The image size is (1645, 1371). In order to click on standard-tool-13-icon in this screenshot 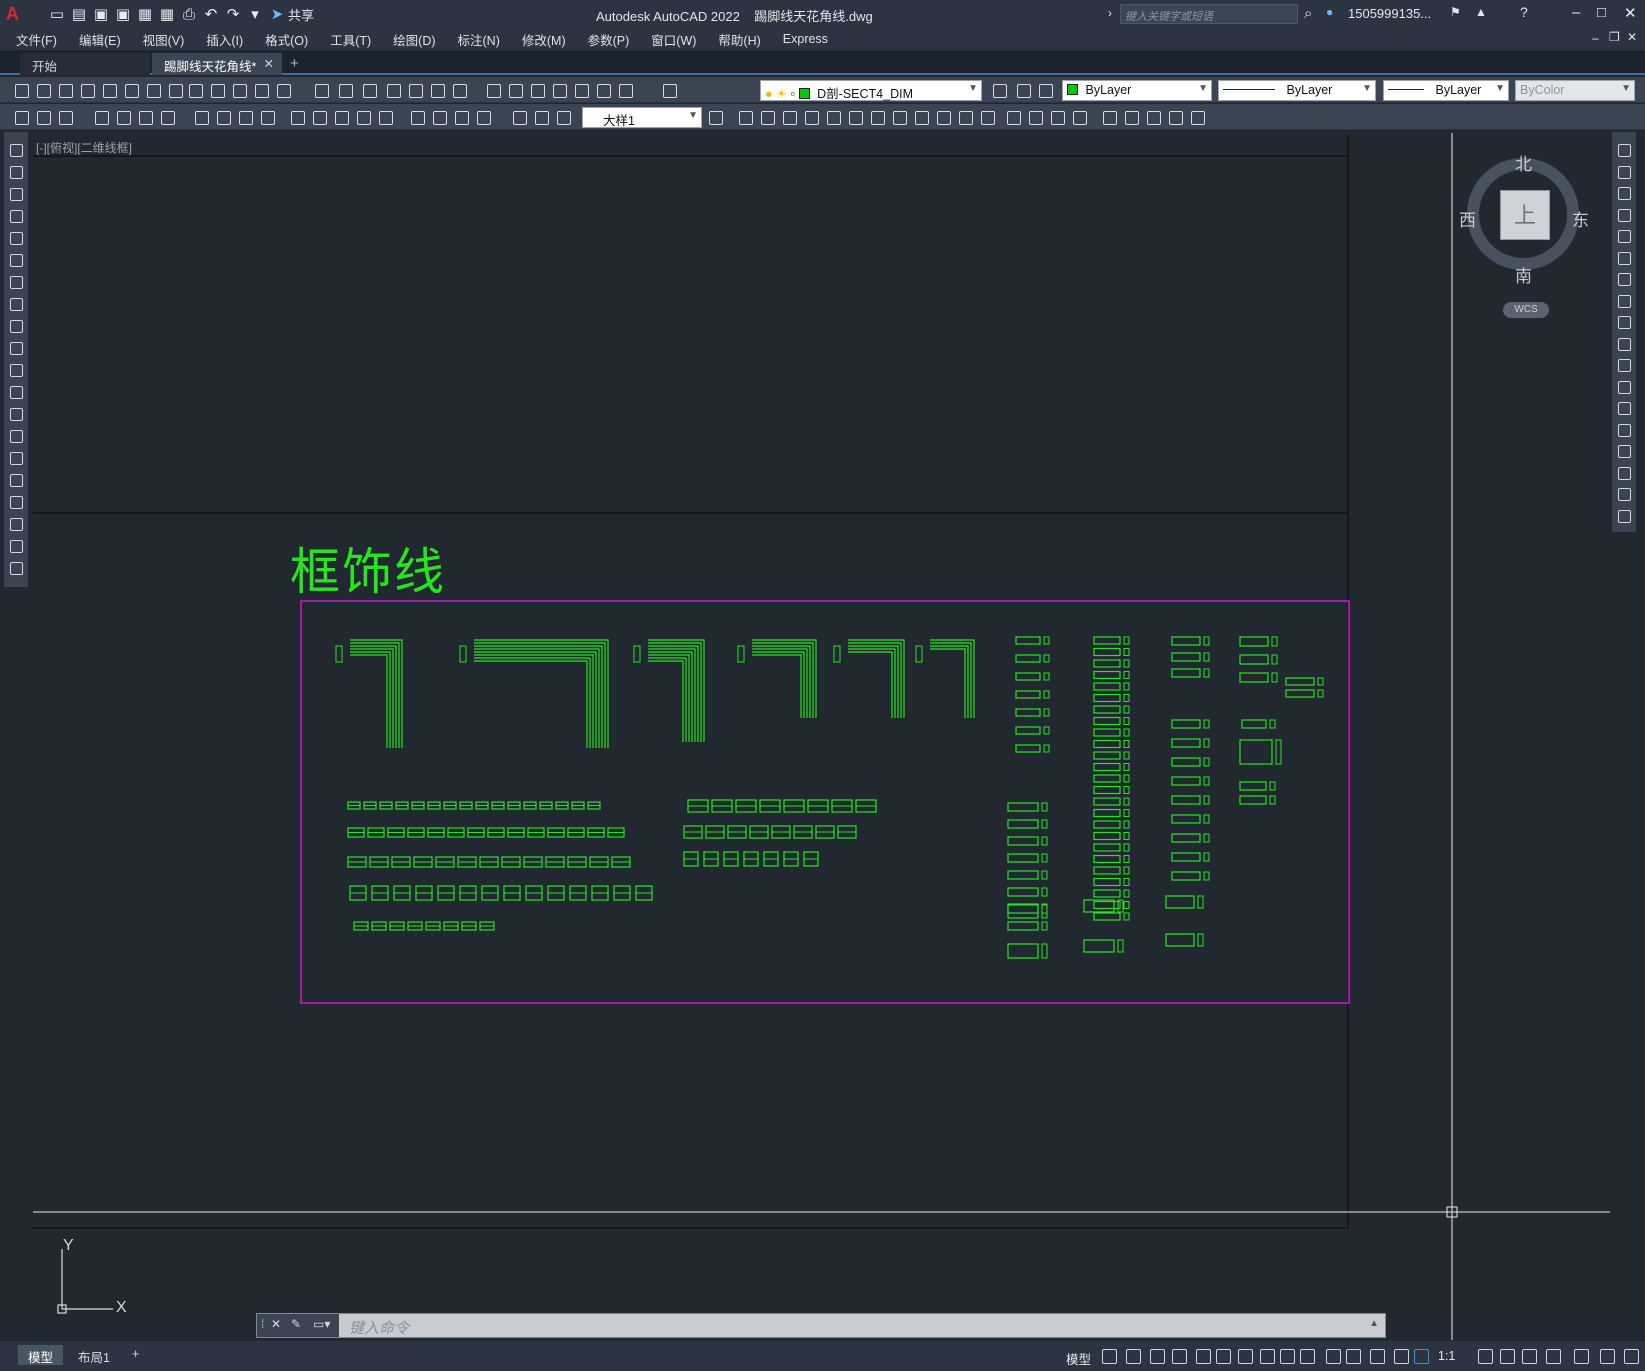, I will do `click(283, 90)`.